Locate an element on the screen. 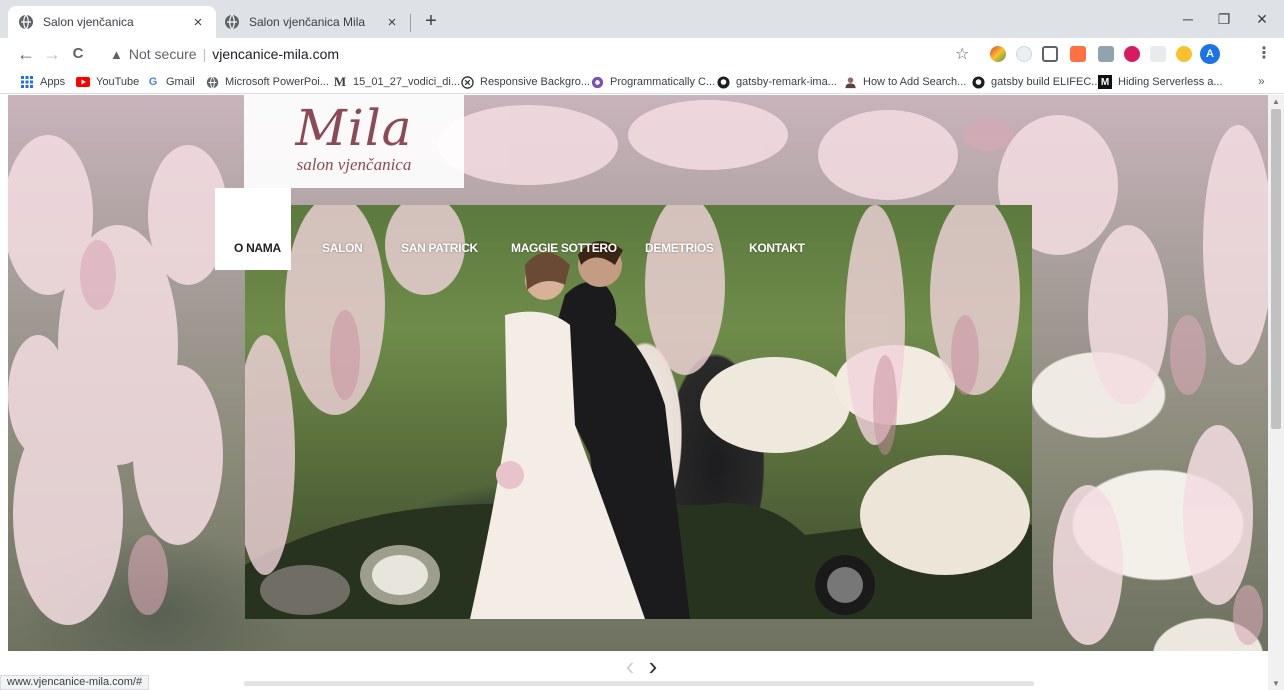 The height and width of the screenshot is (690, 1284). medium-icon: M is located at coordinates (1105, 82).